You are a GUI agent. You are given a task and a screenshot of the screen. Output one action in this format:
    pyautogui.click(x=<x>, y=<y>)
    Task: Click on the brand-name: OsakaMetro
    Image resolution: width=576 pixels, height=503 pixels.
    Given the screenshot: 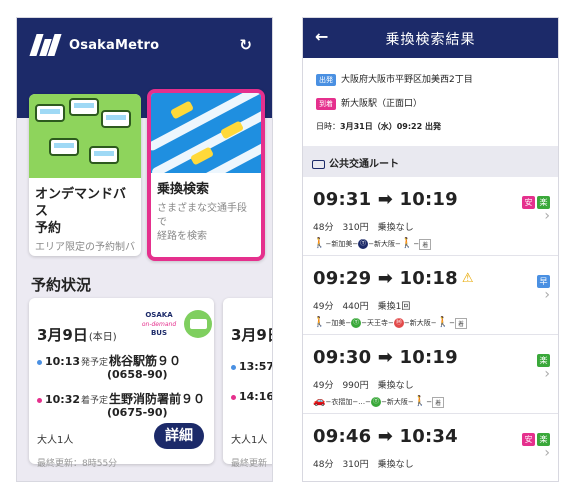 What is the action you would take?
    pyautogui.click(x=114, y=45)
    